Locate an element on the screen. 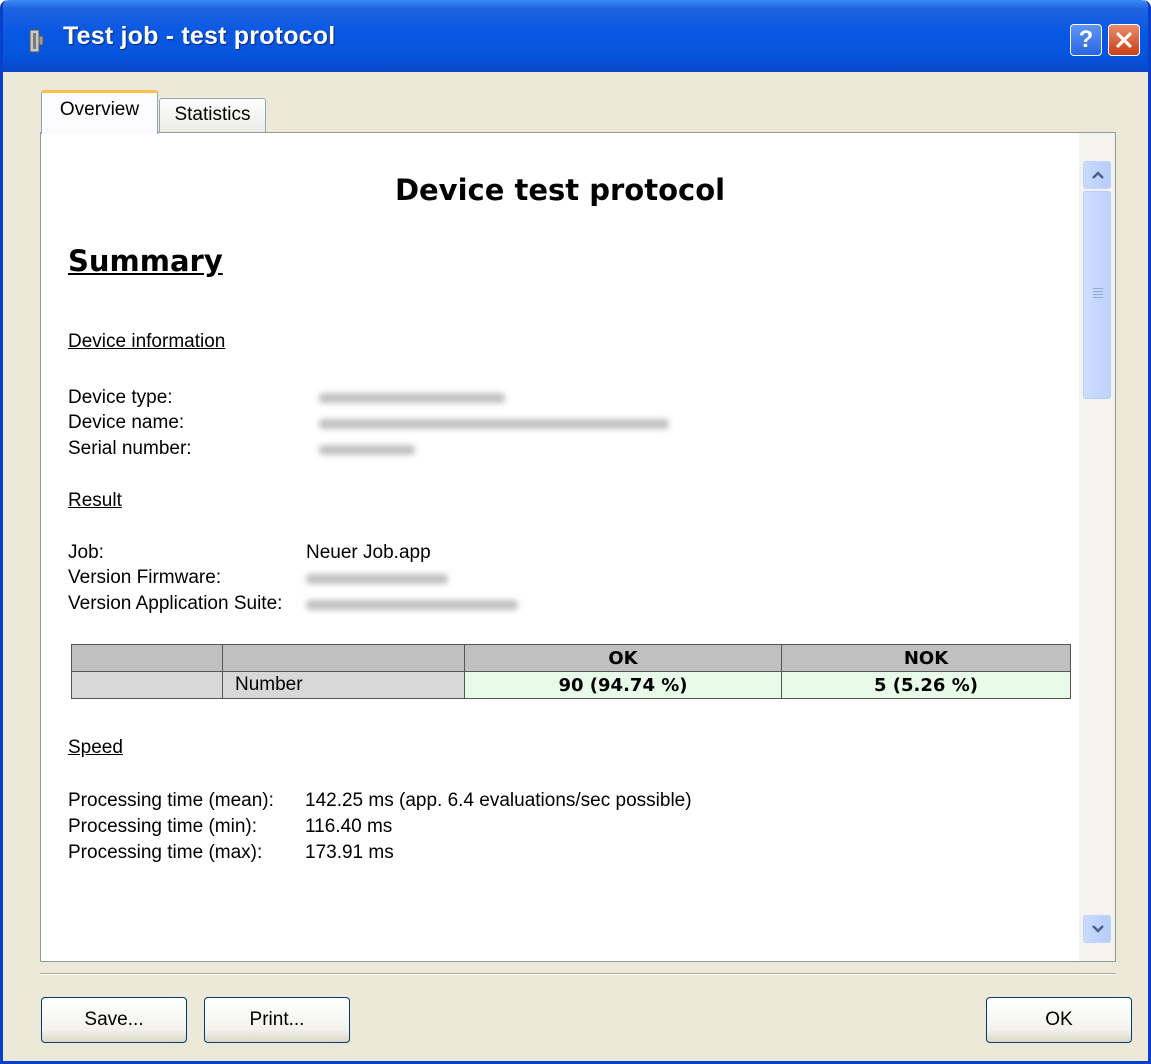  nok-count-cell: 5 (5.26 %) is located at coordinates (926, 685).